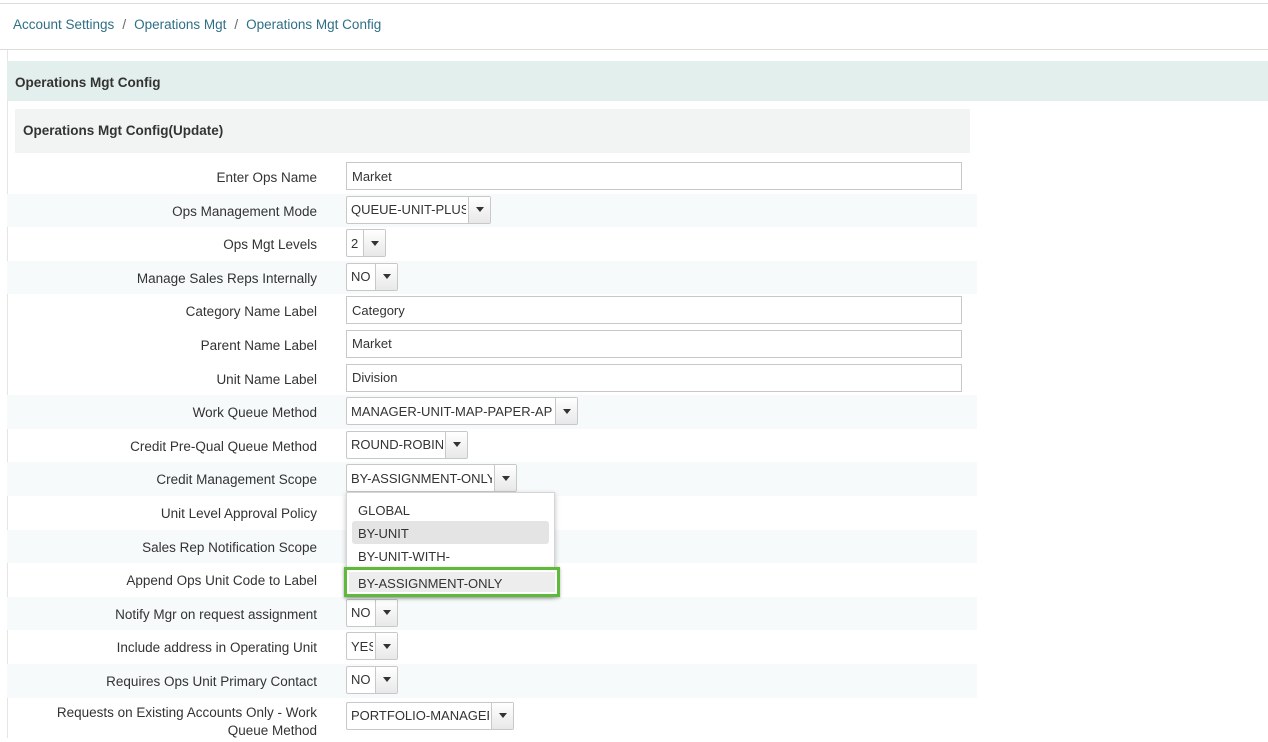 The width and height of the screenshot is (1268, 742). Describe the element at coordinates (637, 81) in the screenshot. I see `panel-title: Operations Mgt Config` at that location.